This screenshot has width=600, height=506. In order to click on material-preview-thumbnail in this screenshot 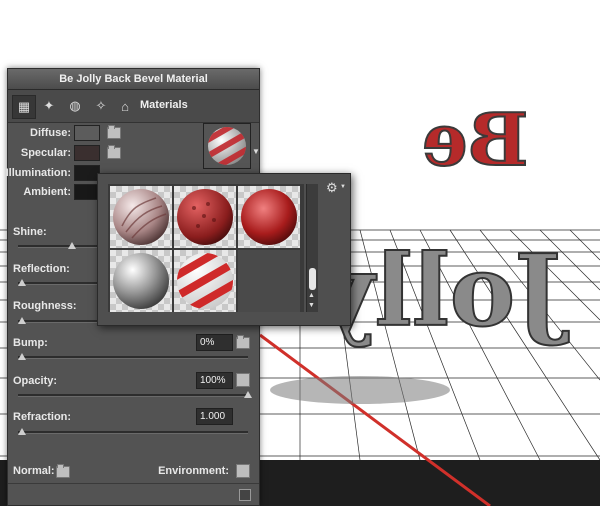, I will do `click(227, 146)`.